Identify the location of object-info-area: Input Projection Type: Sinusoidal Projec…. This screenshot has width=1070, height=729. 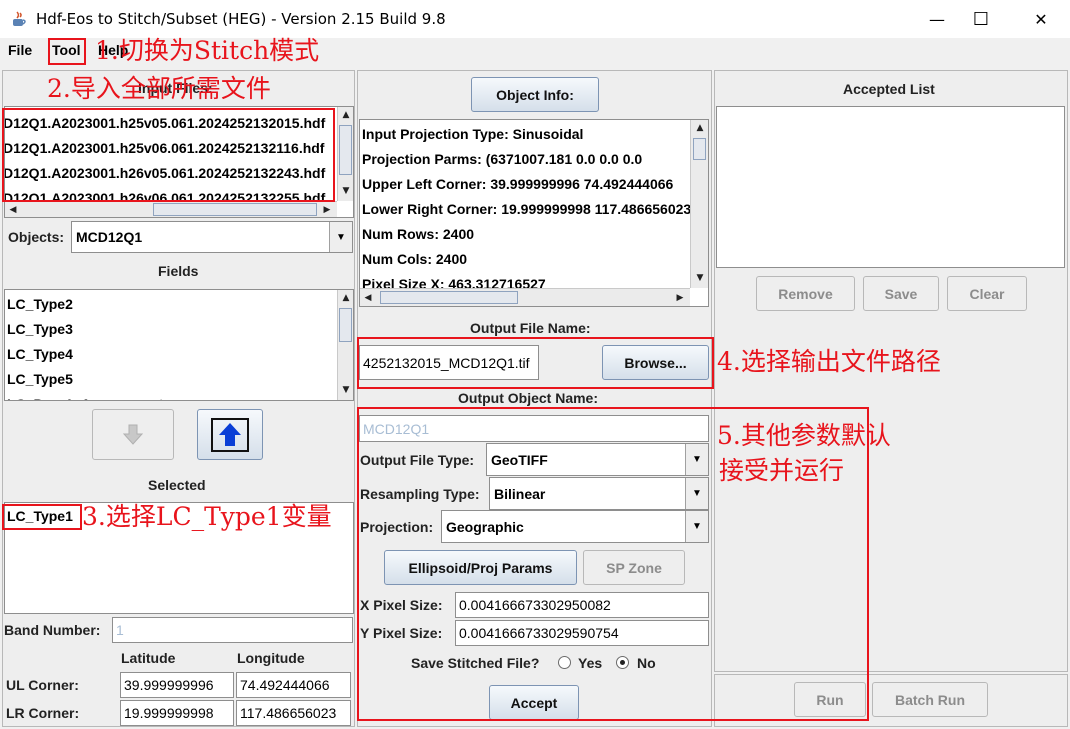
(534, 213).